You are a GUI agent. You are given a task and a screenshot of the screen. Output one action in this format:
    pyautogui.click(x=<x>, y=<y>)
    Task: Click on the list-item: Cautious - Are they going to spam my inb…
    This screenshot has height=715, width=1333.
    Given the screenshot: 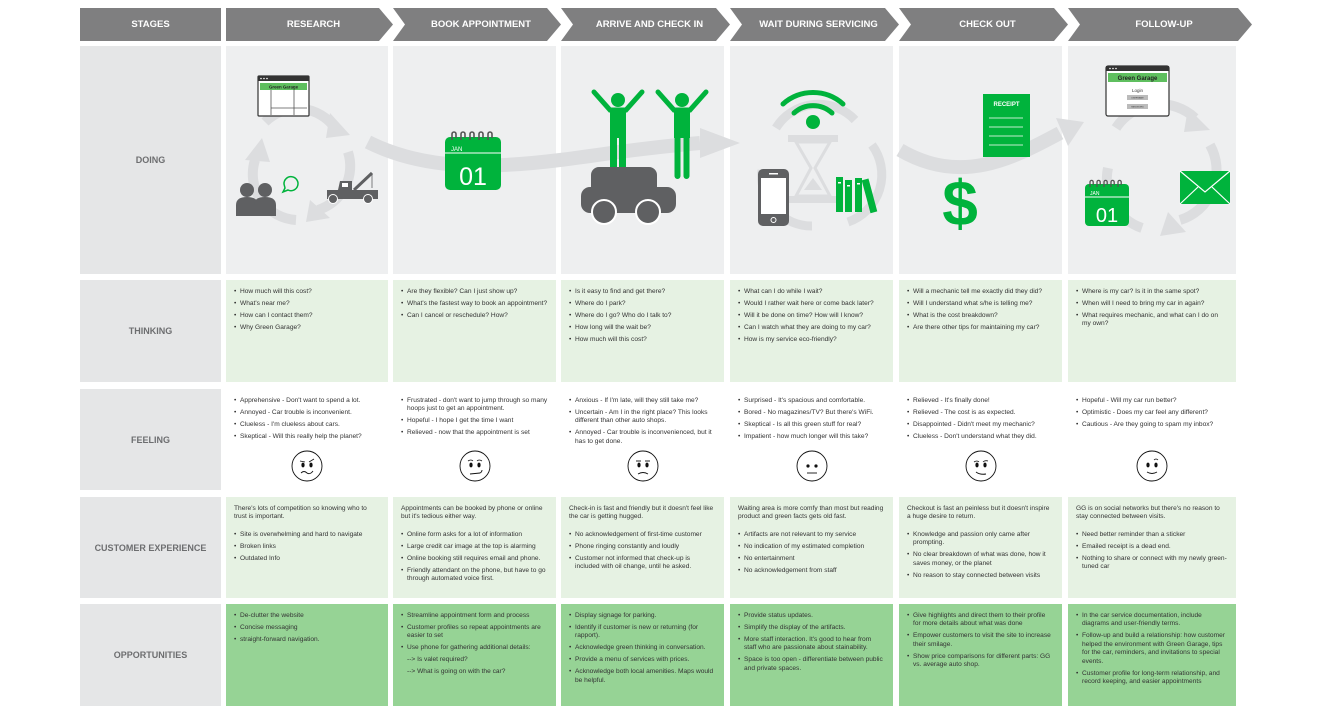 What is the action you would take?
    pyautogui.click(x=1152, y=425)
    